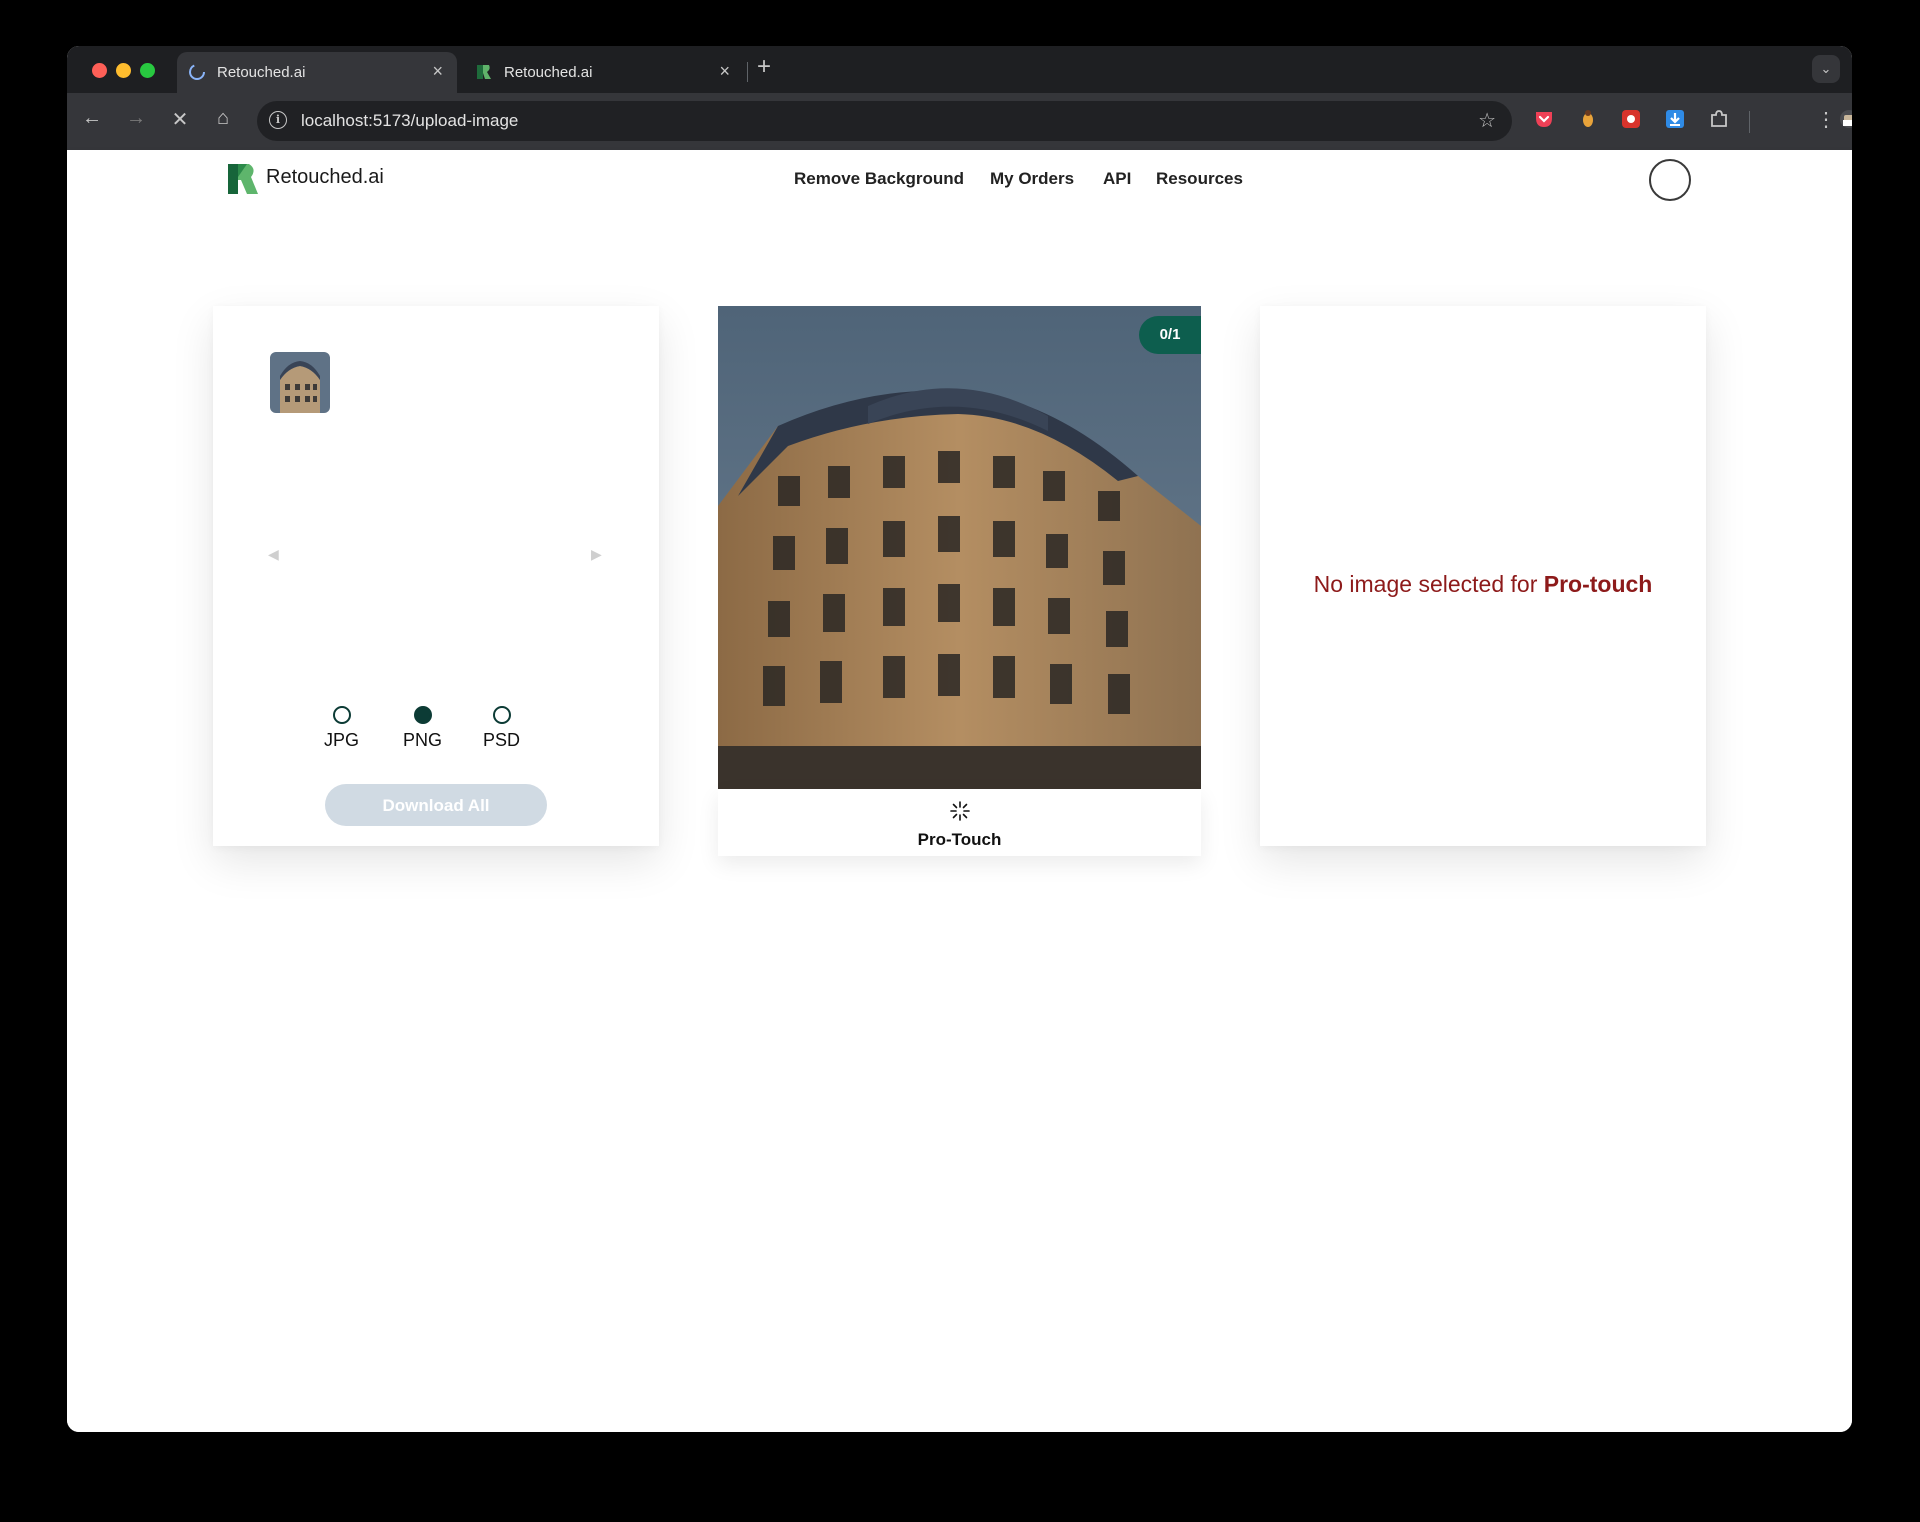  What do you see at coordinates (501, 715) in the screenshot?
I see `psd-radio` at bounding box center [501, 715].